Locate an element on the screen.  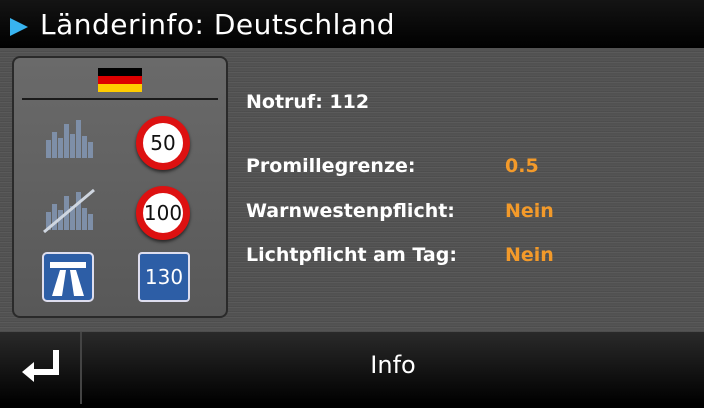
urban-area-icon is located at coordinates (69, 139).